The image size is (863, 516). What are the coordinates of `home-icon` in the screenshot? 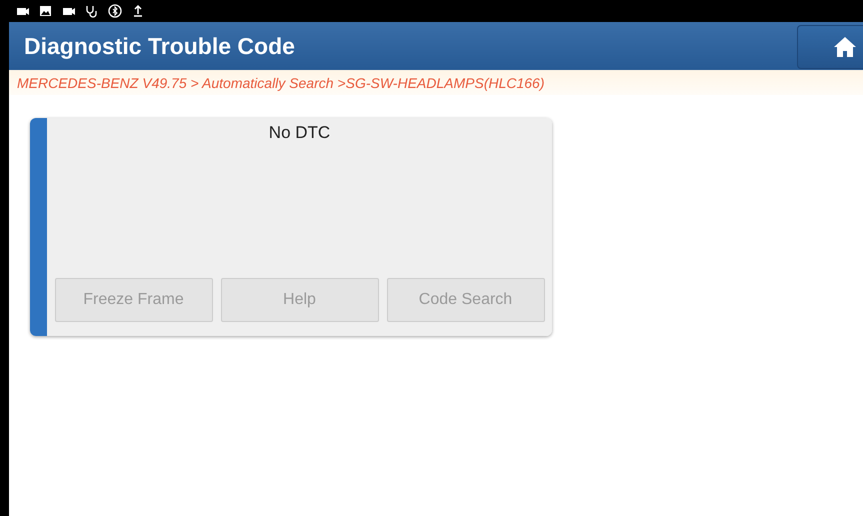 It's located at (845, 47).